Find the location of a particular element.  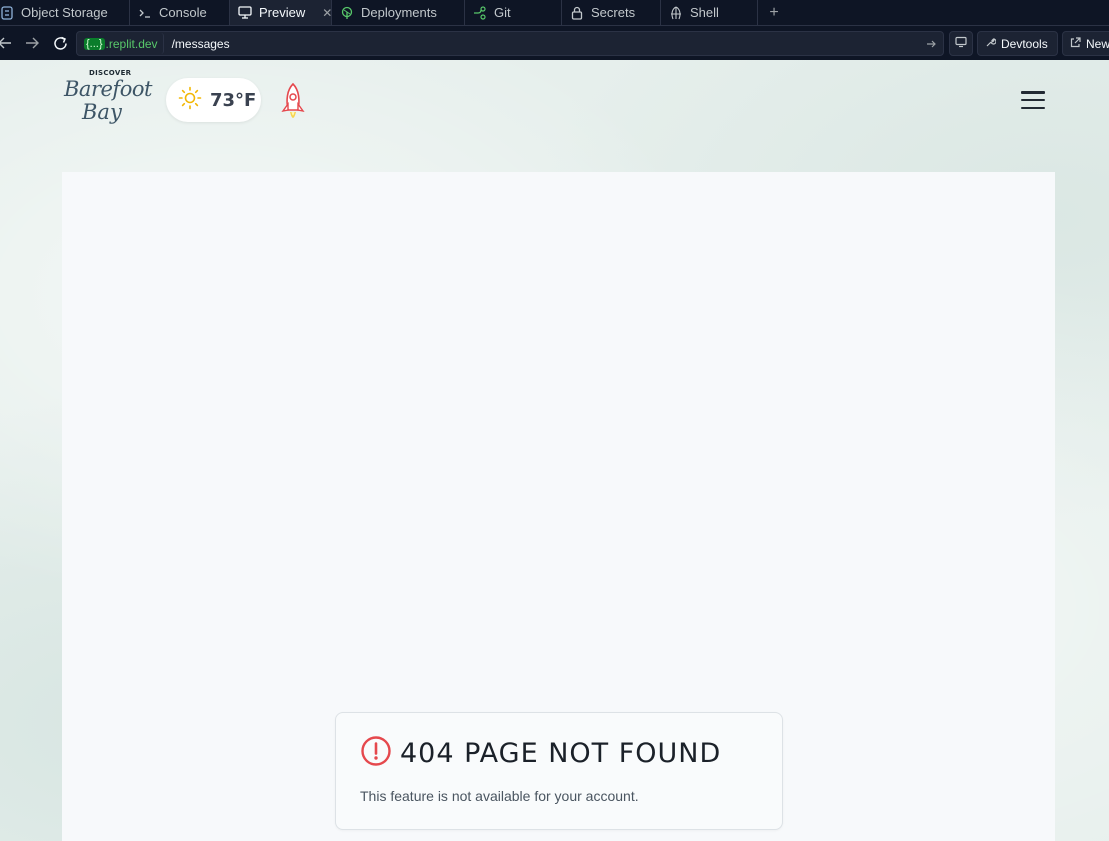

weather-widget: 73°F is located at coordinates (213, 100).